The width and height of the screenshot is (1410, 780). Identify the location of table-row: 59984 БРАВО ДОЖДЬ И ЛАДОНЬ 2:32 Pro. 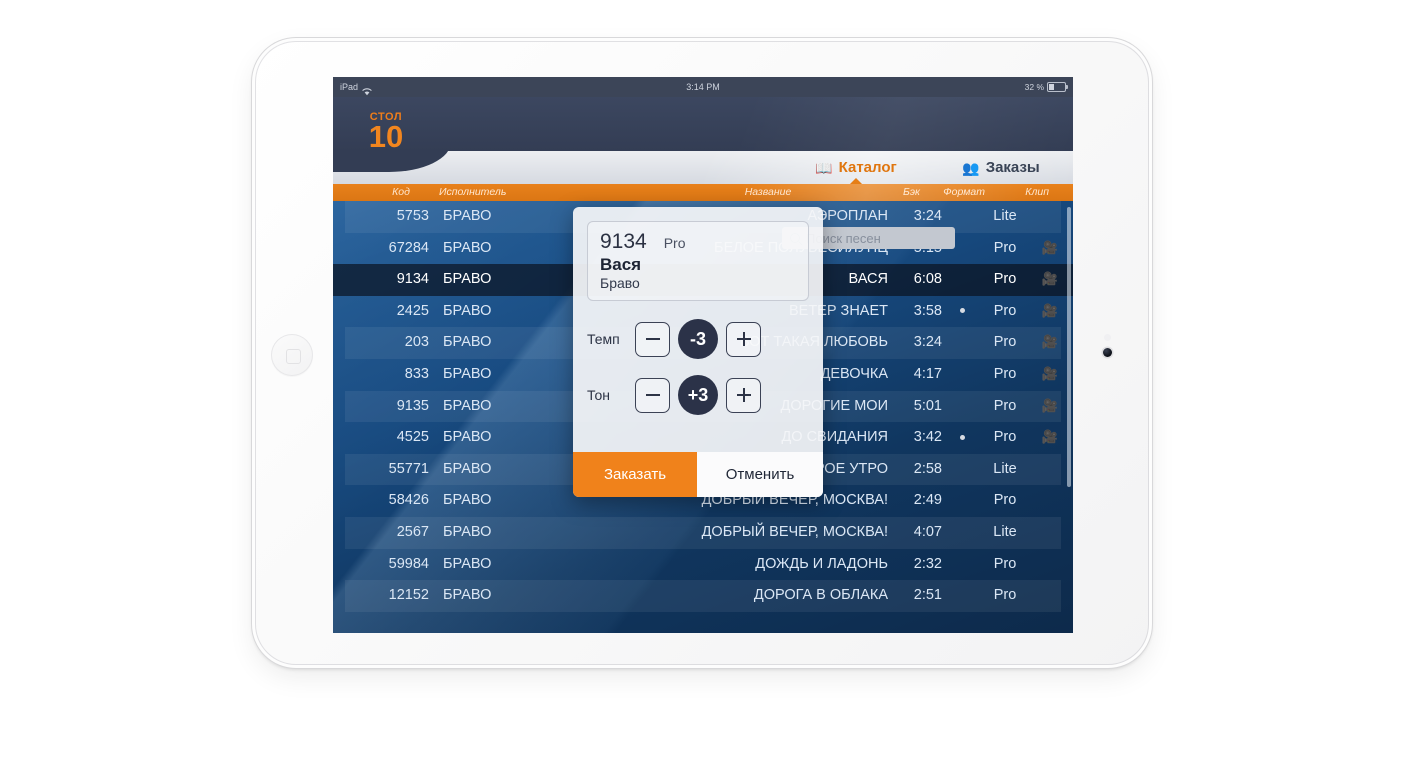
(703, 565).